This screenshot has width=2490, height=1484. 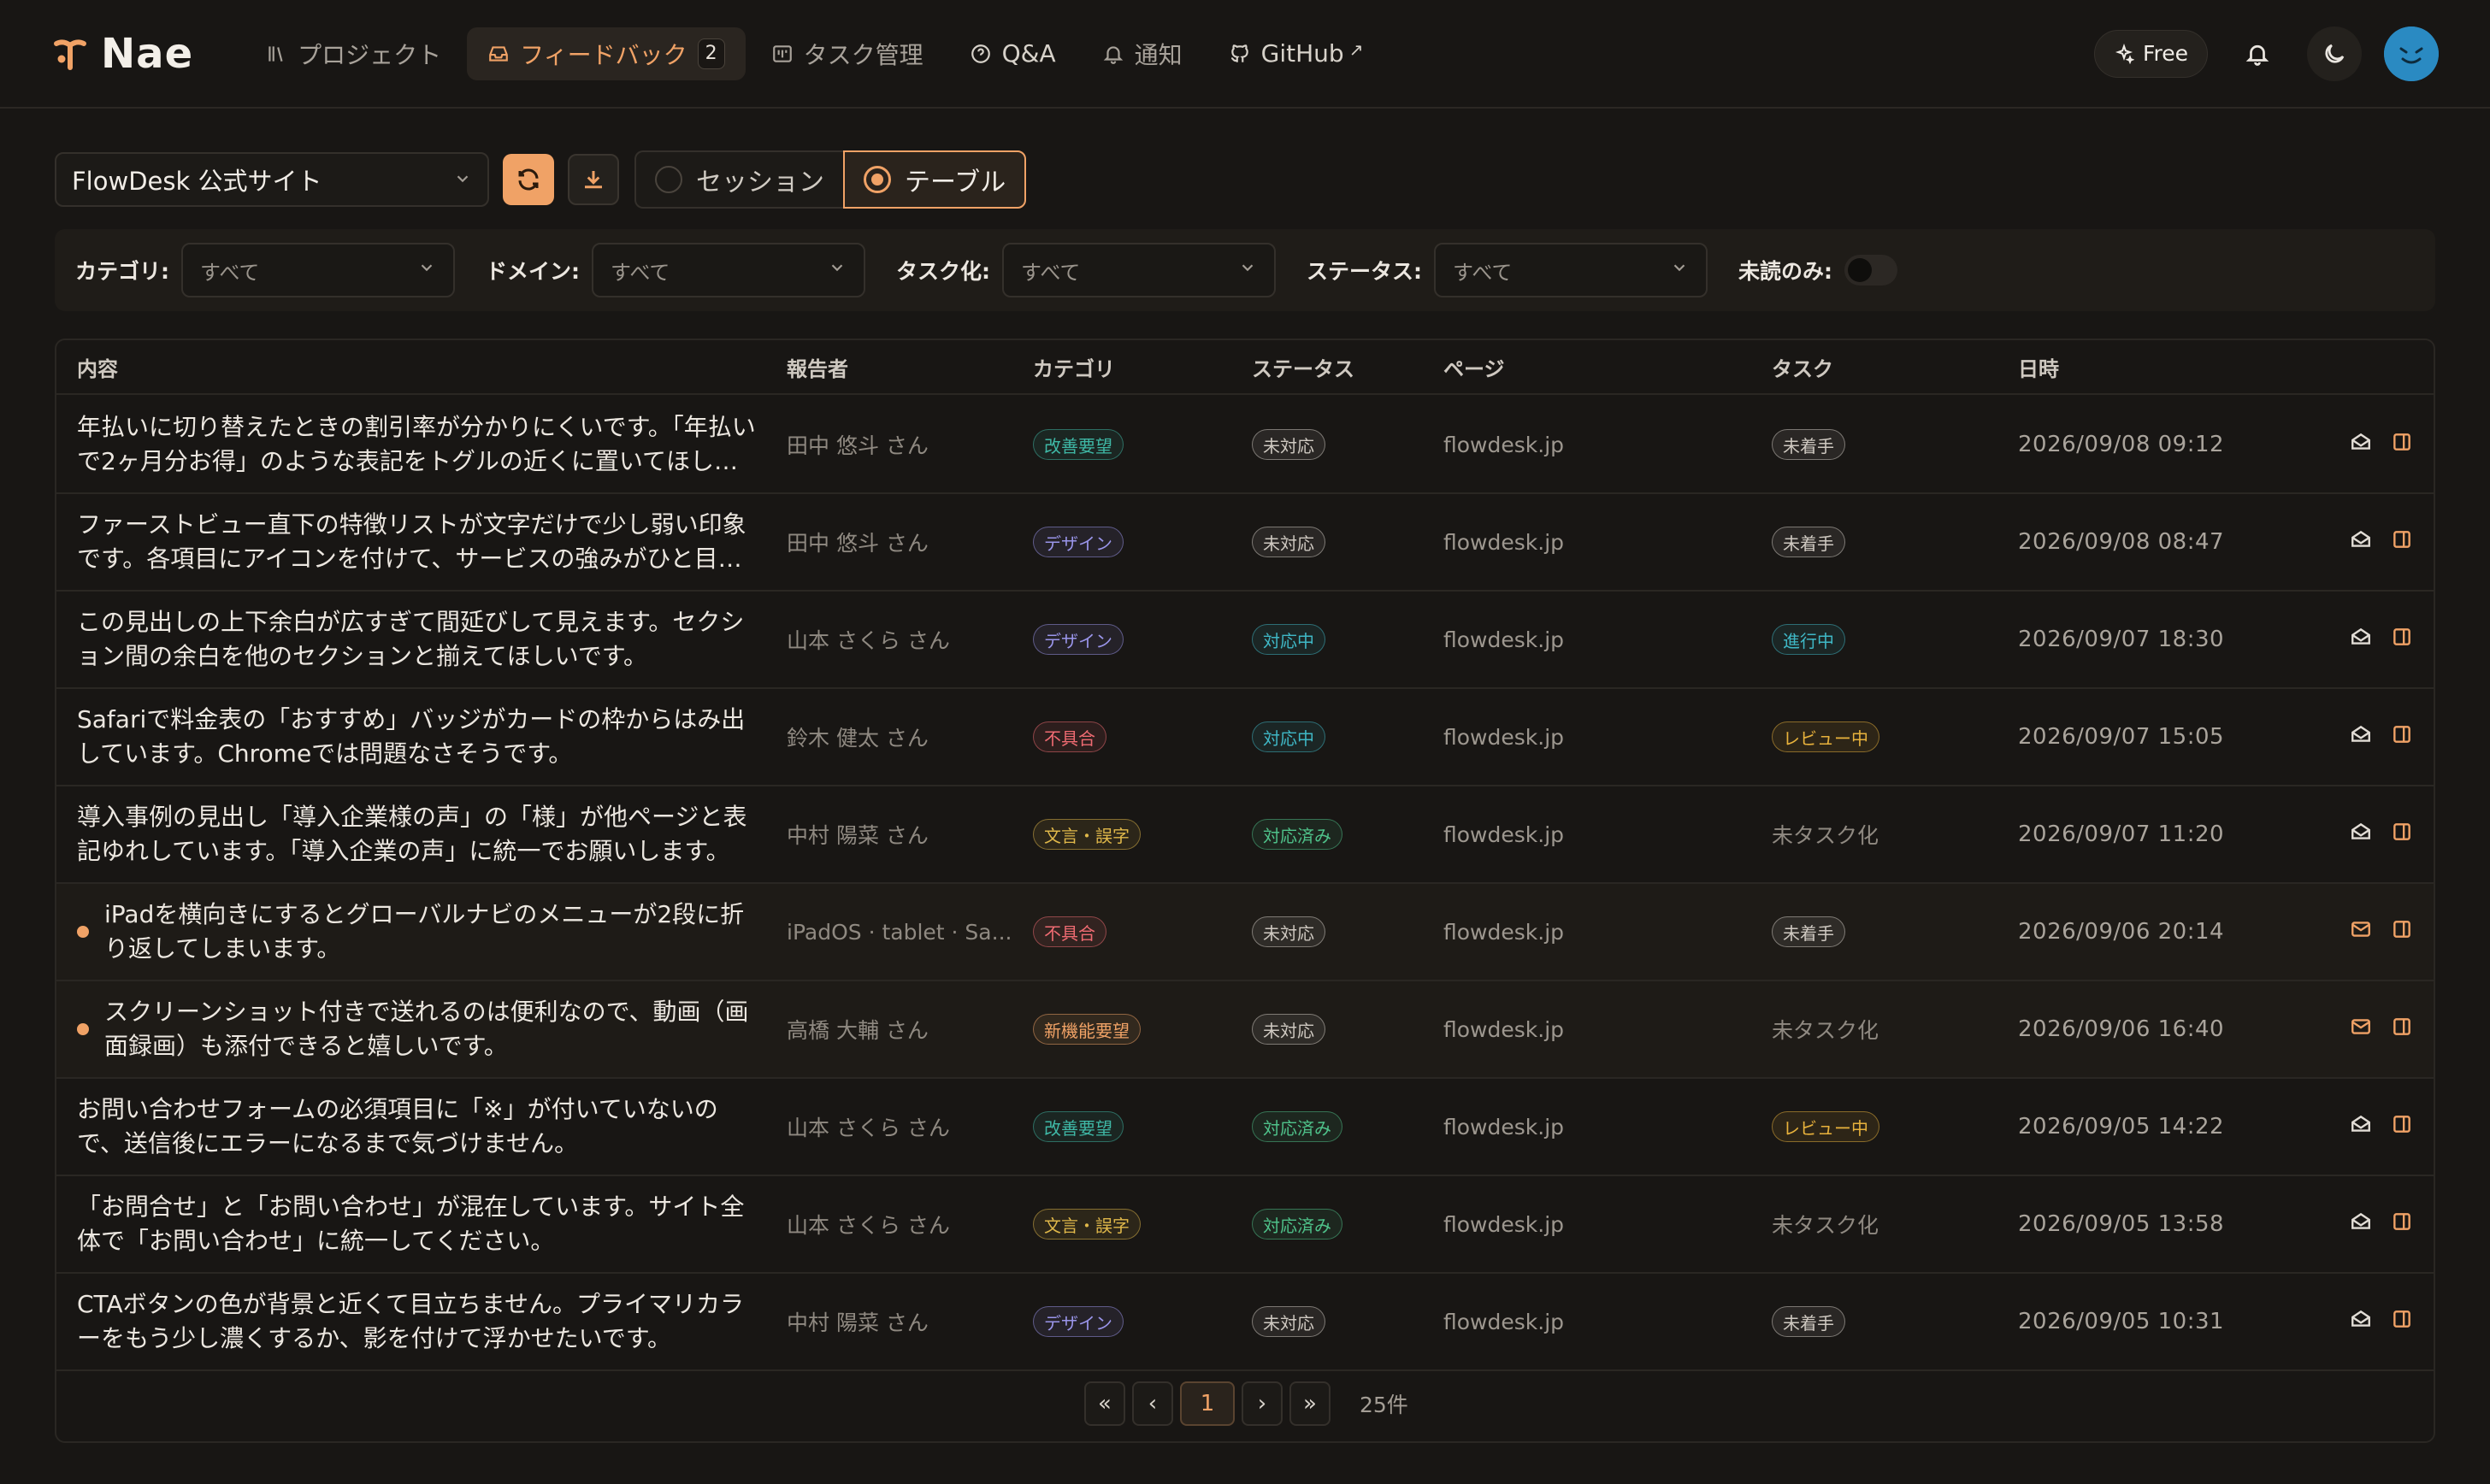 What do you see at coordinates (902, 834) in the screenshot?
I see `reporter-cell: 中村 陽菜 さん` at bounding box center [902, 834].